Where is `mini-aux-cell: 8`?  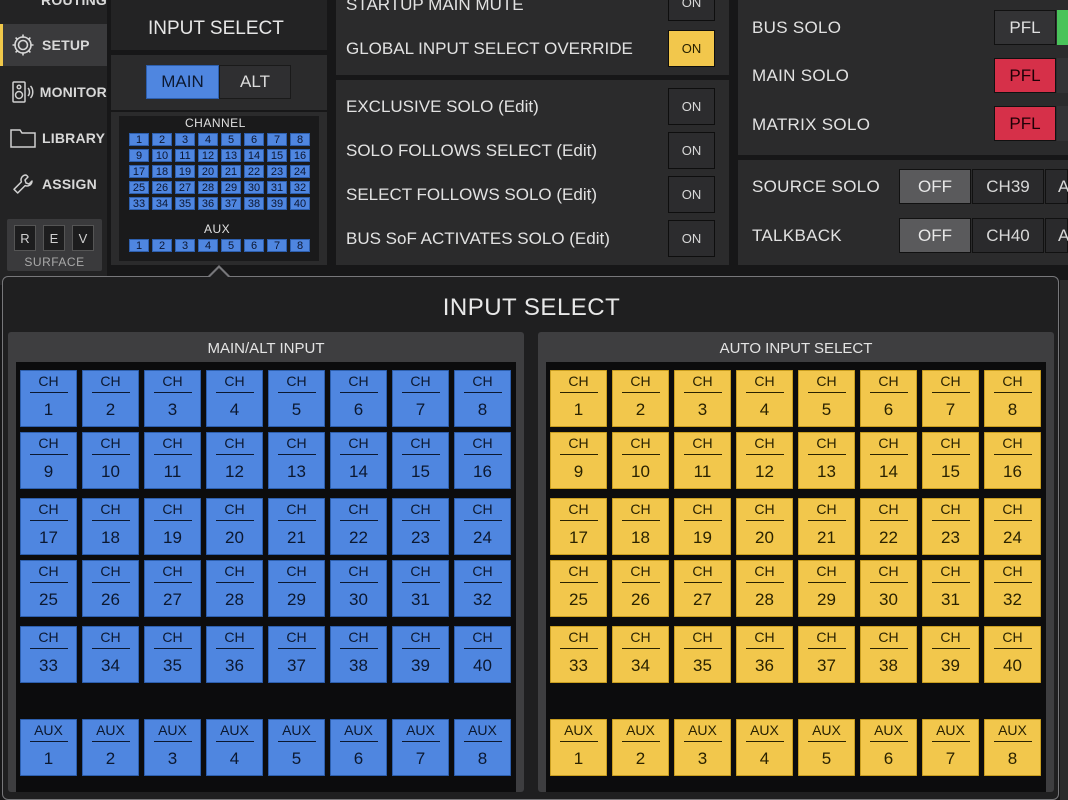 mini-aux-cell: 8 is located at coordinates (300, 245).